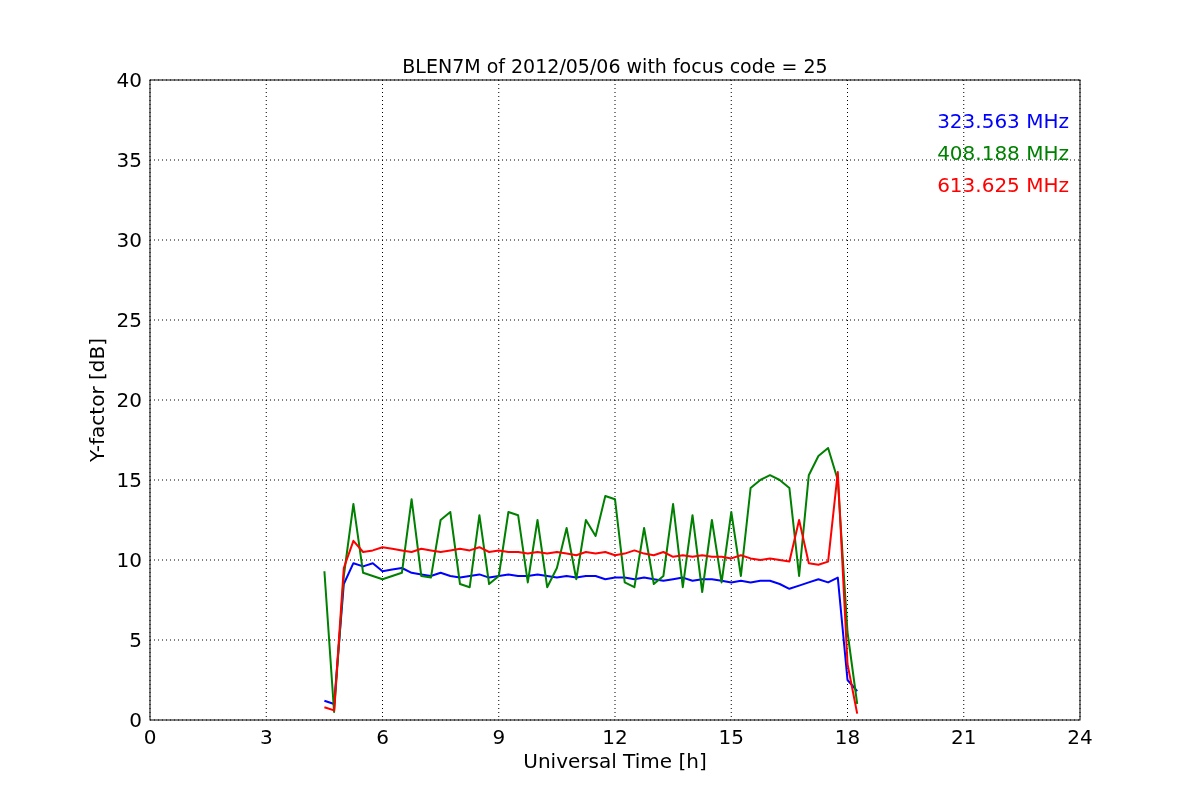 This screenshot has width=1200, height=800. I want to click on y-axis-label: Y-factor [dB], so click(97, 400).